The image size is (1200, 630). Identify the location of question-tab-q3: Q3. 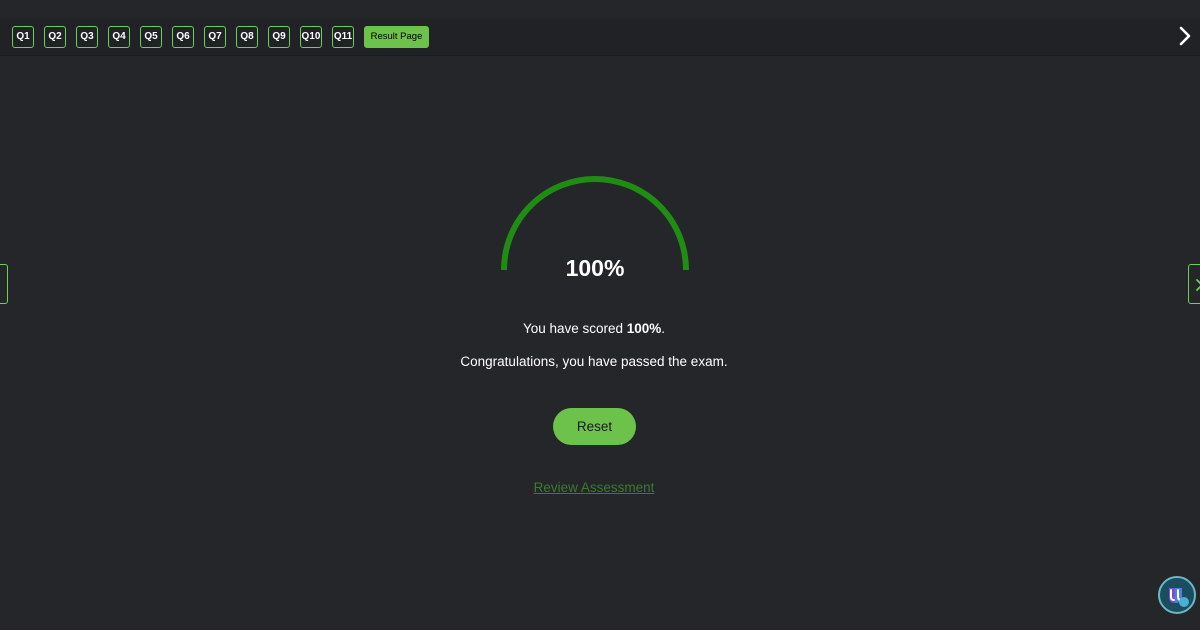
(87, 37).